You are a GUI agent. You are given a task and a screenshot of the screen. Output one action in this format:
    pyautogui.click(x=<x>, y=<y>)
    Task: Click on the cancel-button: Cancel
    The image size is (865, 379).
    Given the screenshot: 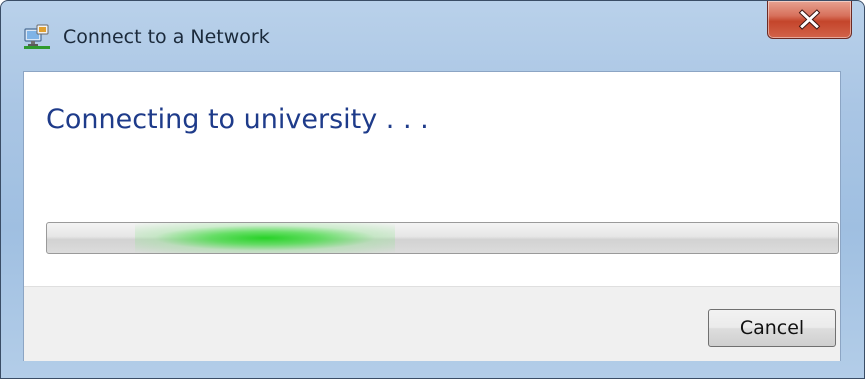 What is the action you would take?
    pyautogui.click(x=772, y=328)
    